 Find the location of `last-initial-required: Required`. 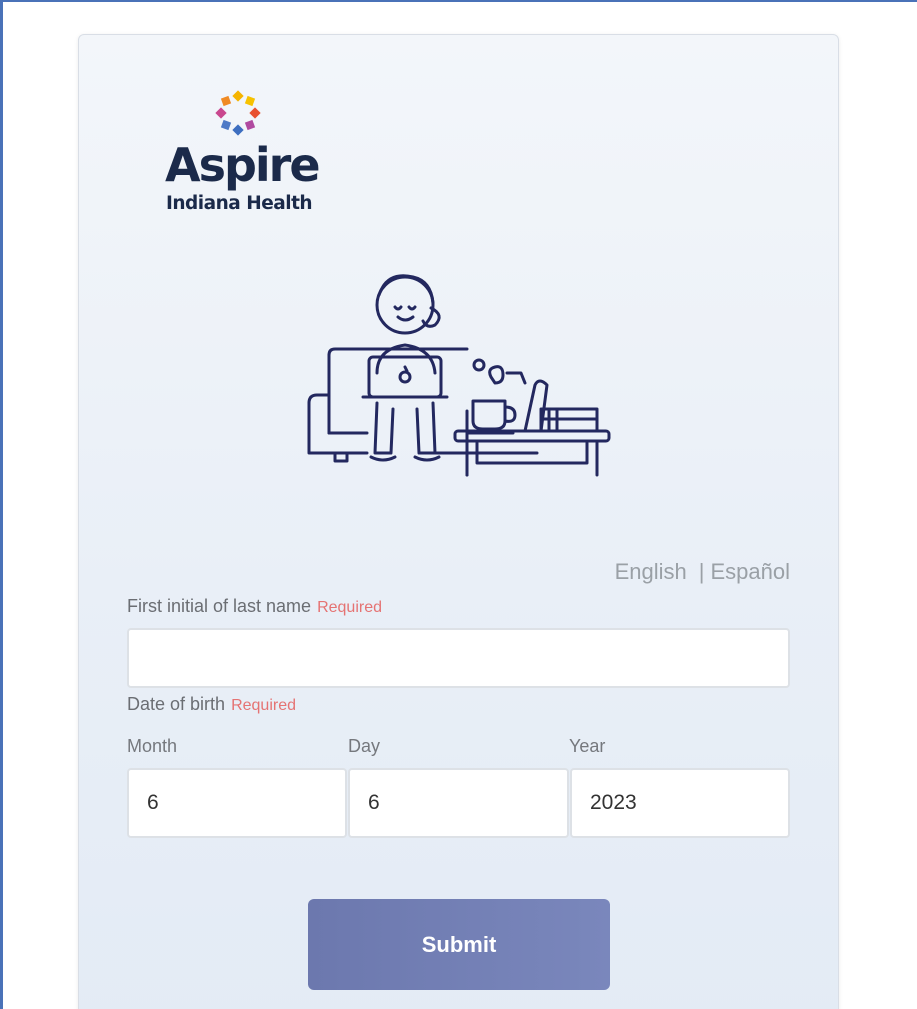

last-initial-required: Required is located at coordinates (349, 607).